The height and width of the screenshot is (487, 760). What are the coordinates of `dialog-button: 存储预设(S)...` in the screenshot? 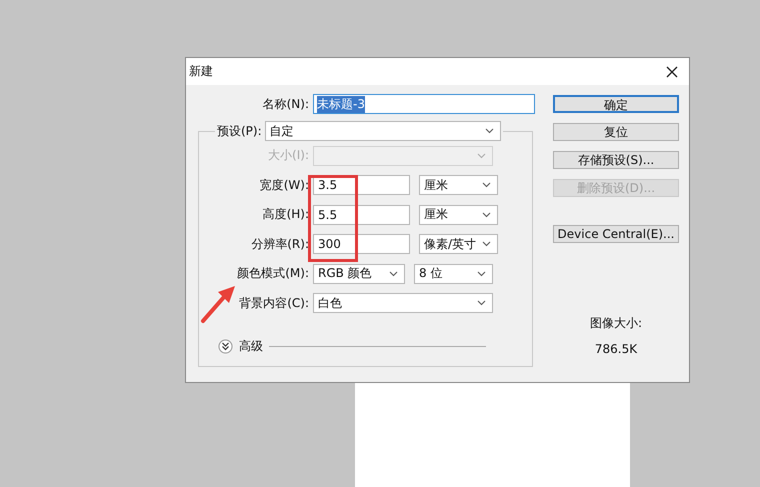 It's located at (616, 160).